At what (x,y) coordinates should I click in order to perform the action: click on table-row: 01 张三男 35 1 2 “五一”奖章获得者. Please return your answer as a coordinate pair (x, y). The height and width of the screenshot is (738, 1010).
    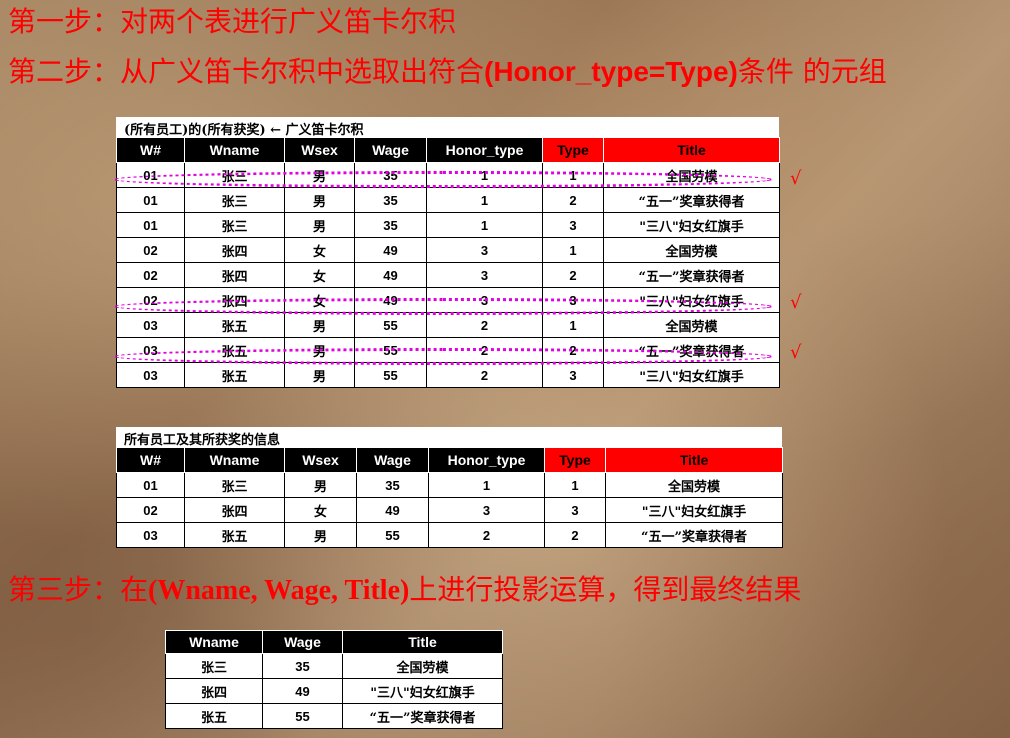
    Looking at the image, I should click on (448, 200).